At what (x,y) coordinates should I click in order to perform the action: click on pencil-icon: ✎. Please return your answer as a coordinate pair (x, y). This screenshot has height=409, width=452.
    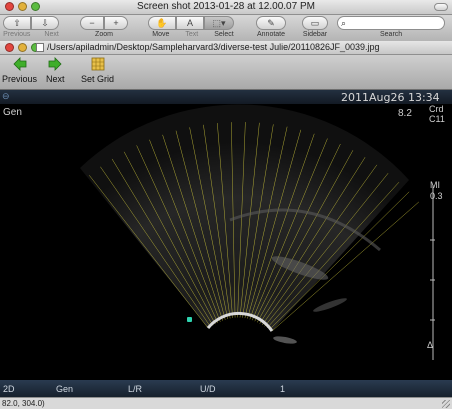
    Looking at the image, I should click on (271, 22).